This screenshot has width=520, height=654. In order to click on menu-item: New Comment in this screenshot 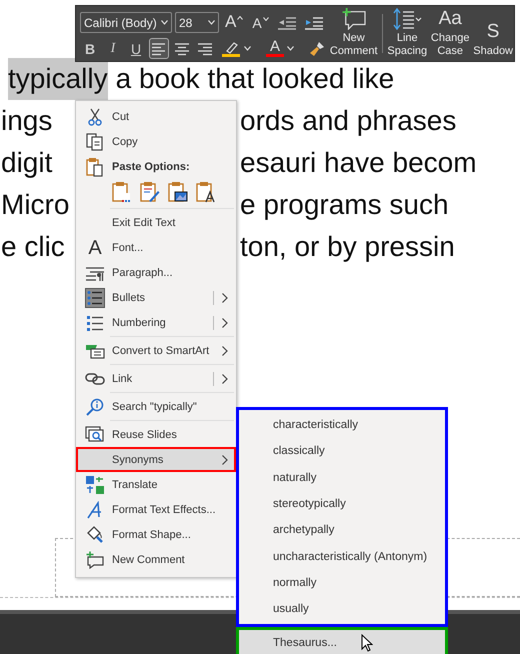, I will do `click(156, 559)`.